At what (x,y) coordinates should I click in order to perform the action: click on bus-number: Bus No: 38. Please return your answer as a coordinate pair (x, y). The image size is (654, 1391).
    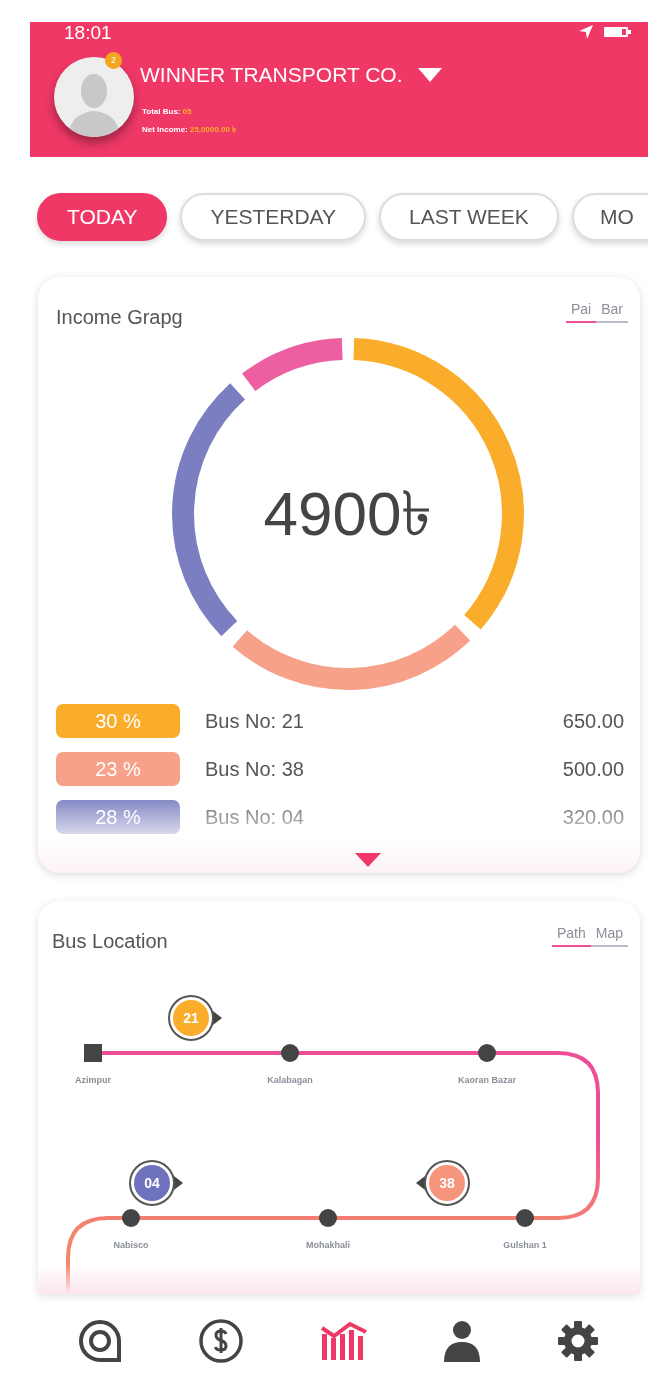
    Looking at the image, I should click on (254, 769).